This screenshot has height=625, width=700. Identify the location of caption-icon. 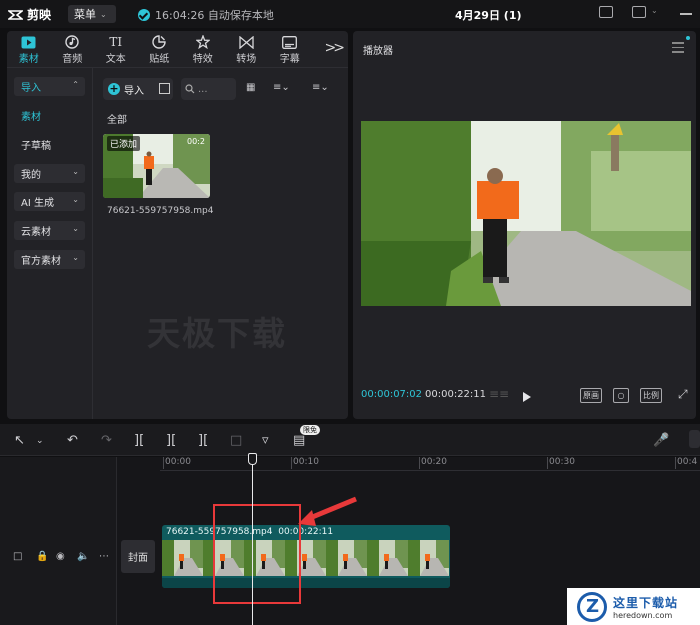
(290, 42).